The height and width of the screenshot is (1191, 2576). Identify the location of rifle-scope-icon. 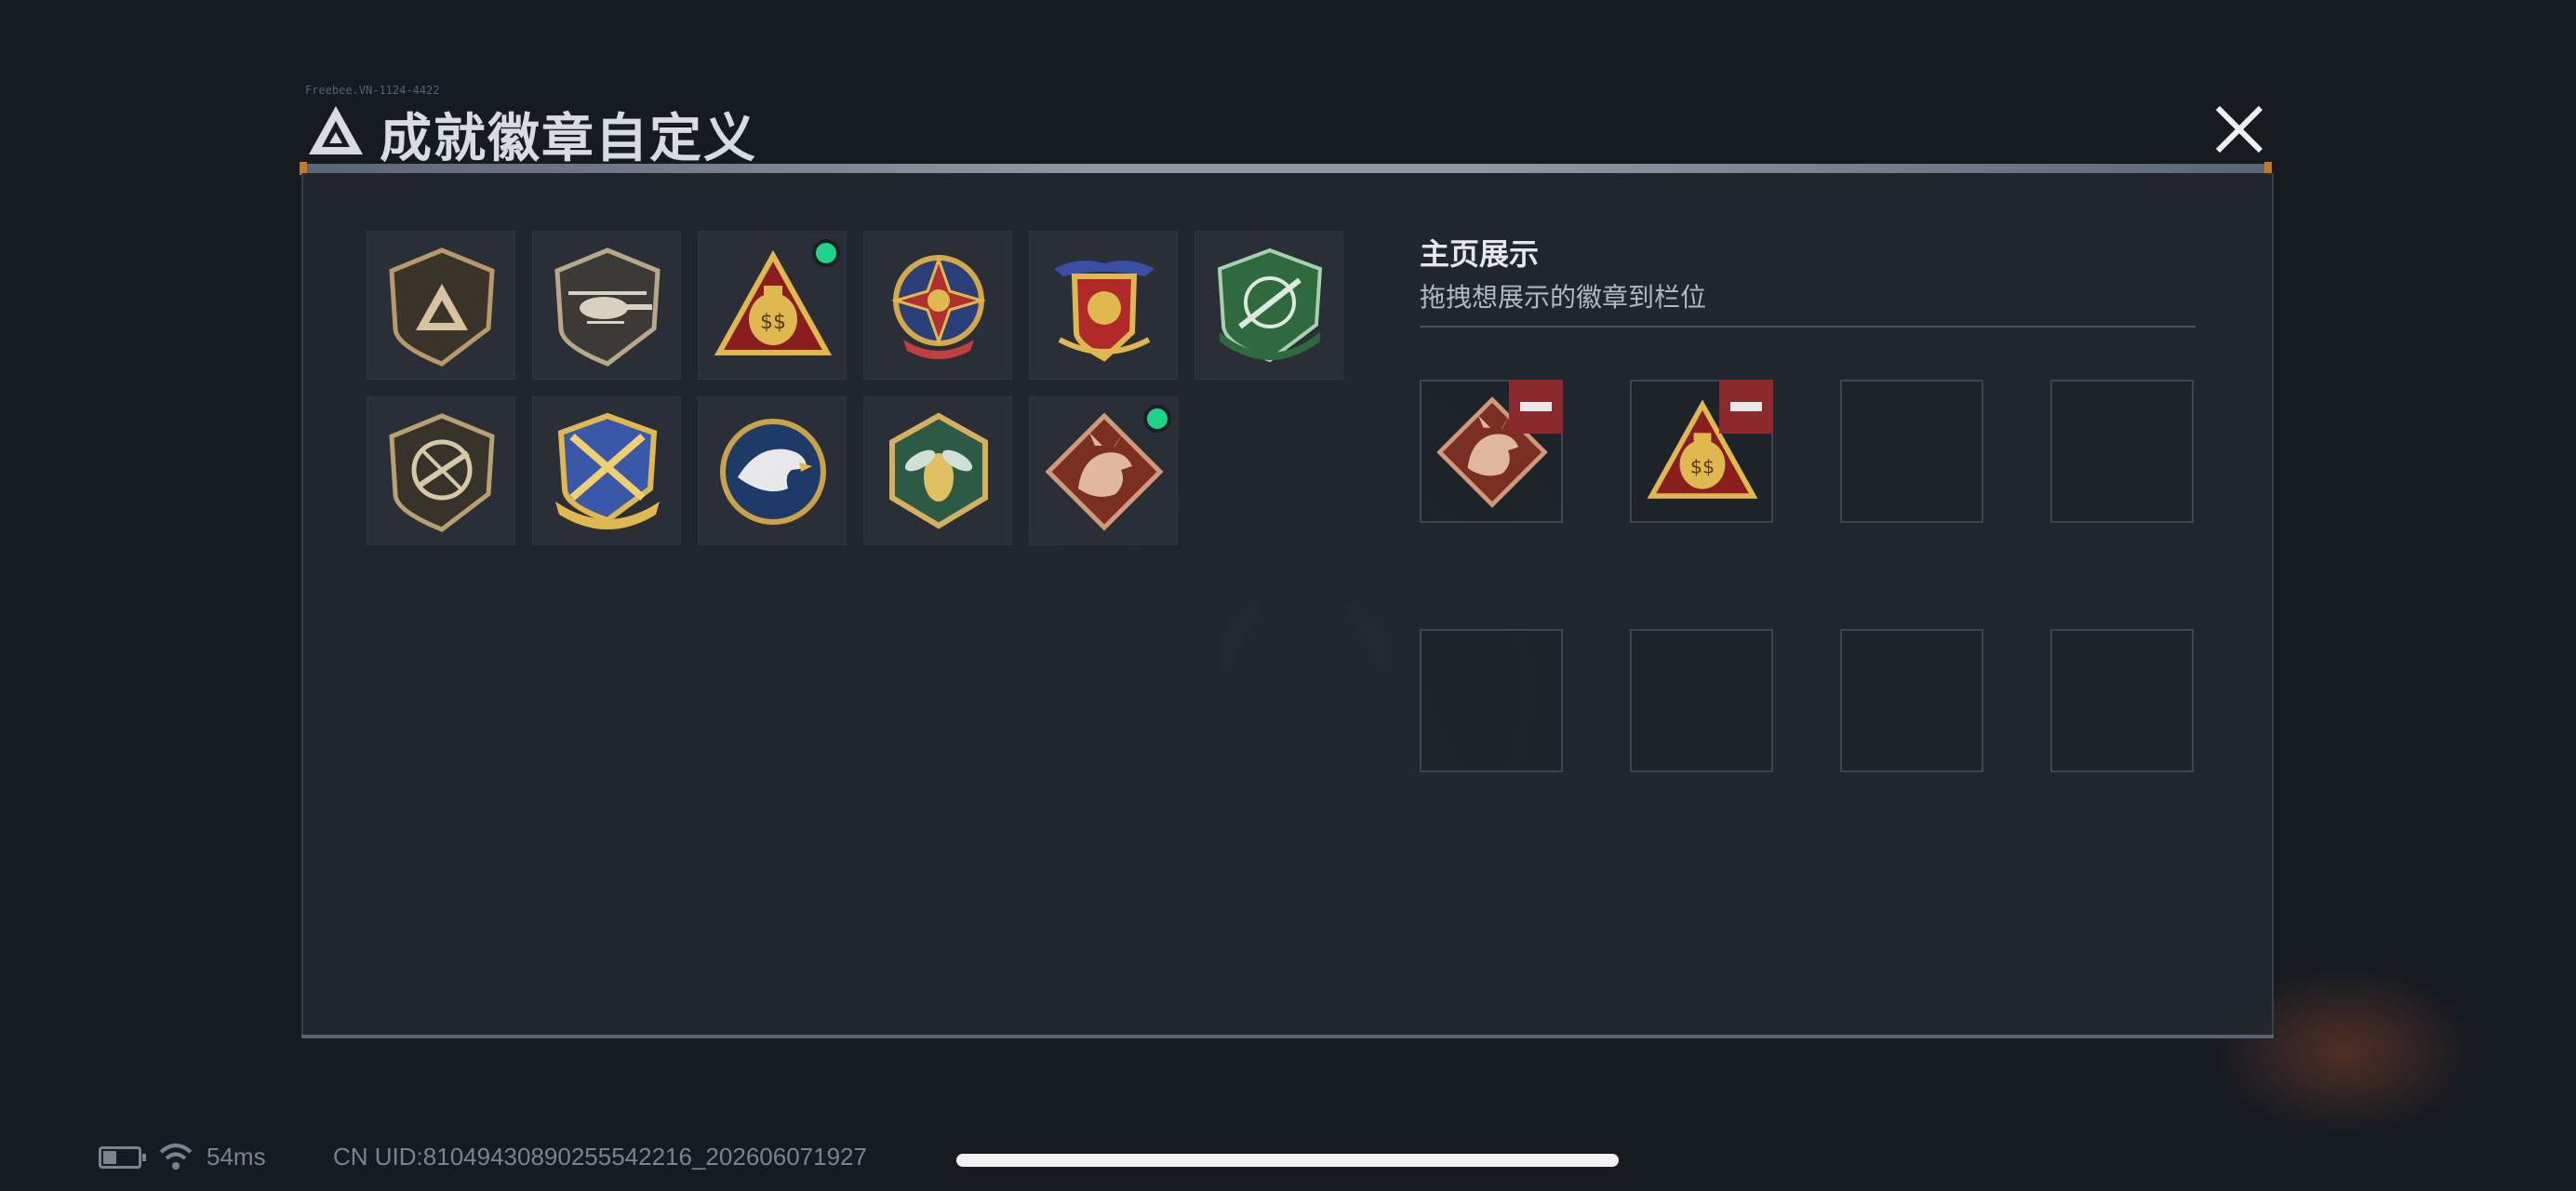
(1270, 305).